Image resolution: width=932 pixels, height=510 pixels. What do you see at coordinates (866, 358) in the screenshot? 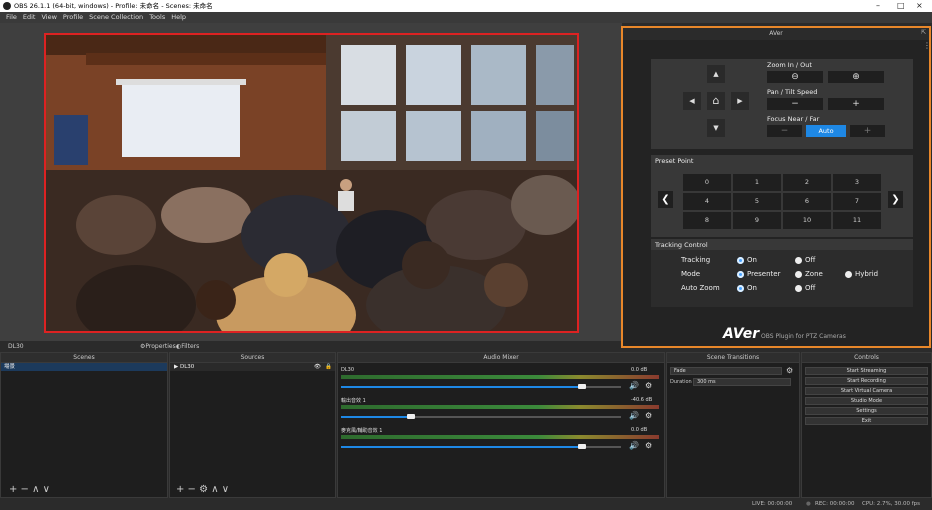
I see `controls-title: Controls` at bounding box center [866, 358].